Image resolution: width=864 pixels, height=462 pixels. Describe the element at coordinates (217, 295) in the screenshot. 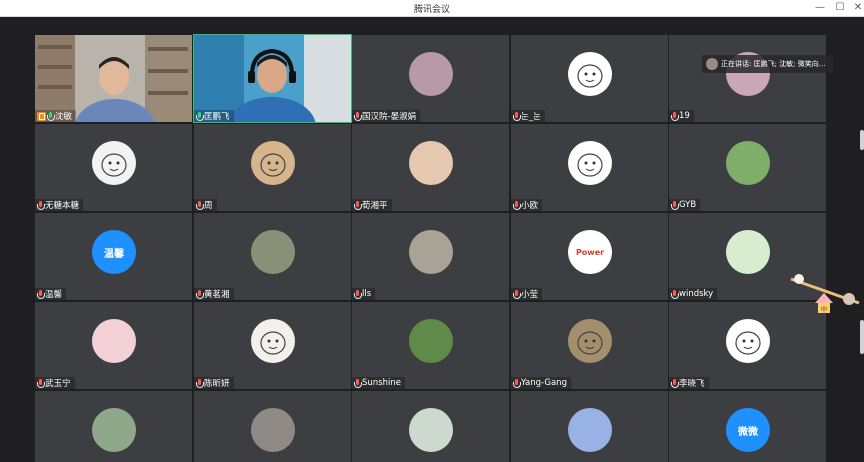

I see `participant-name: 黄茗湘` at that location.